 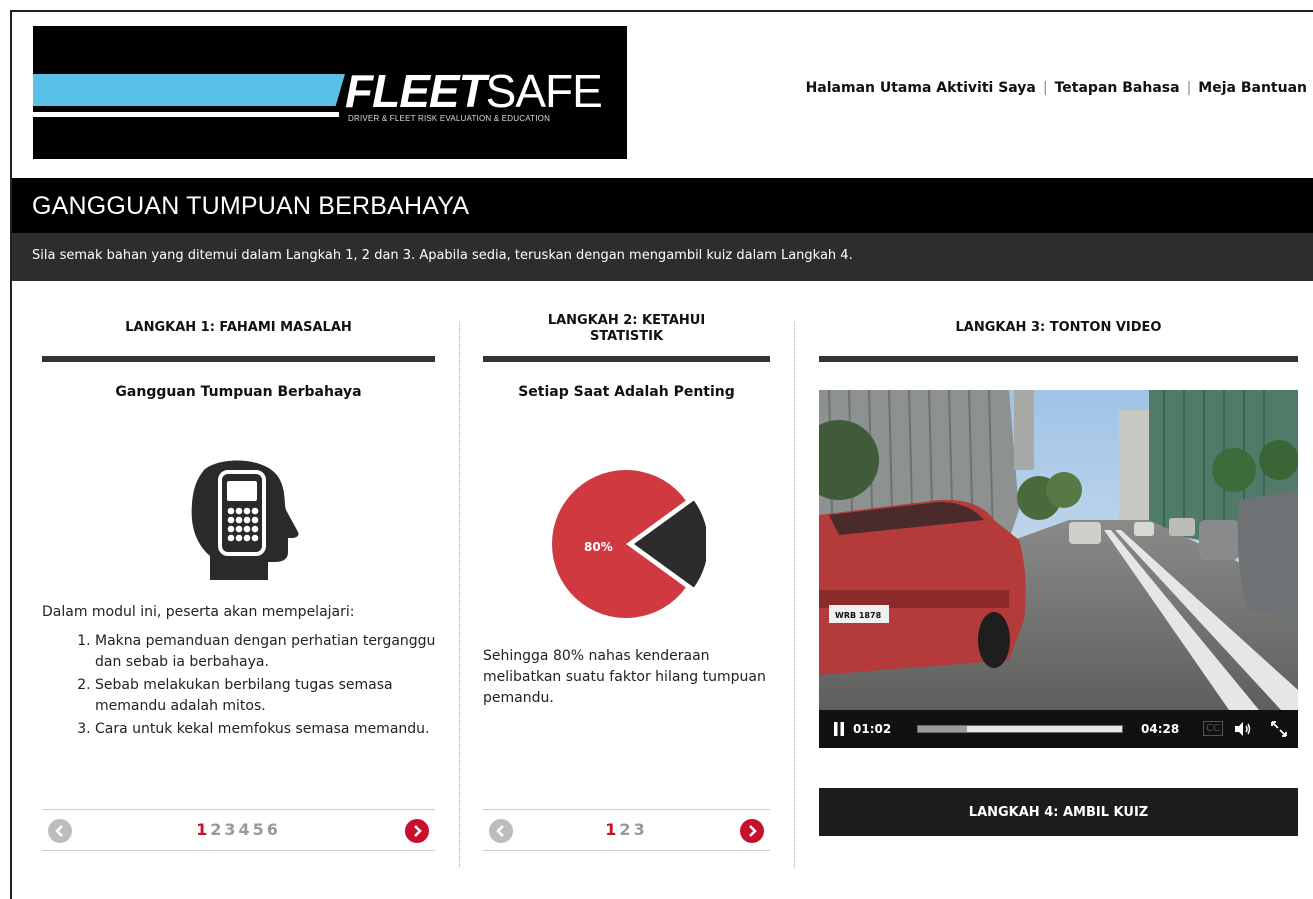 What do you see at coordinates (1020, 729) in the screenshot?
I see `video-seek-bar` at bounding box center [1020, 729].